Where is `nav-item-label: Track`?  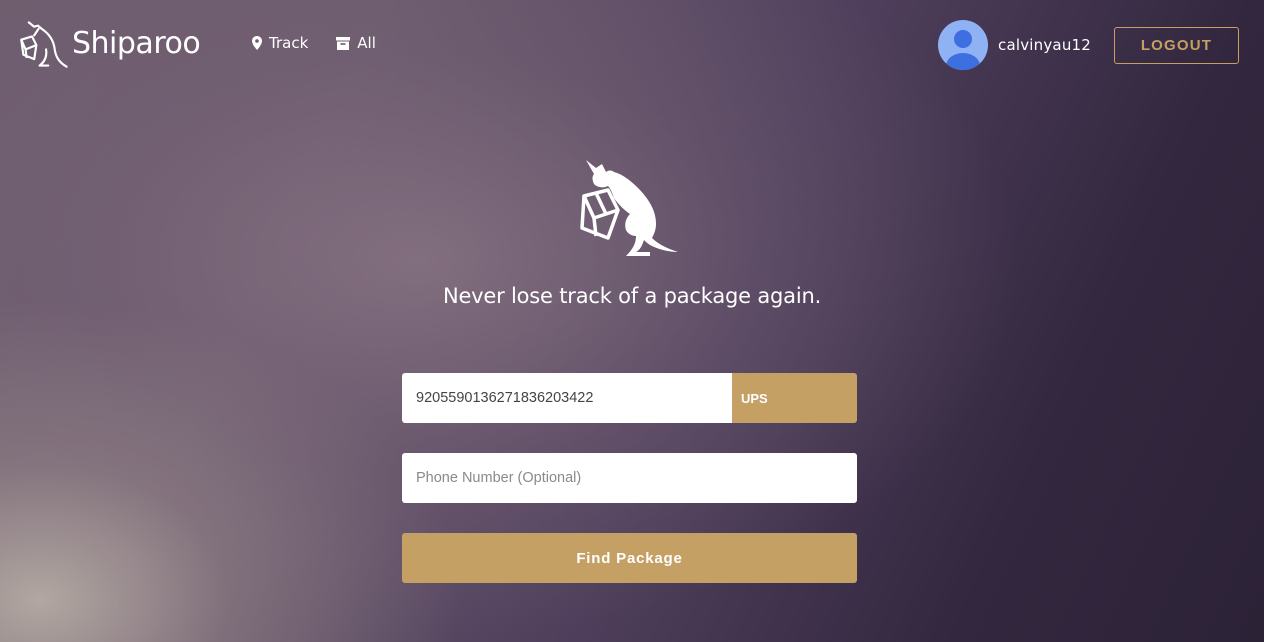 nav-item-label: Track is located at coordinates (289, 43).